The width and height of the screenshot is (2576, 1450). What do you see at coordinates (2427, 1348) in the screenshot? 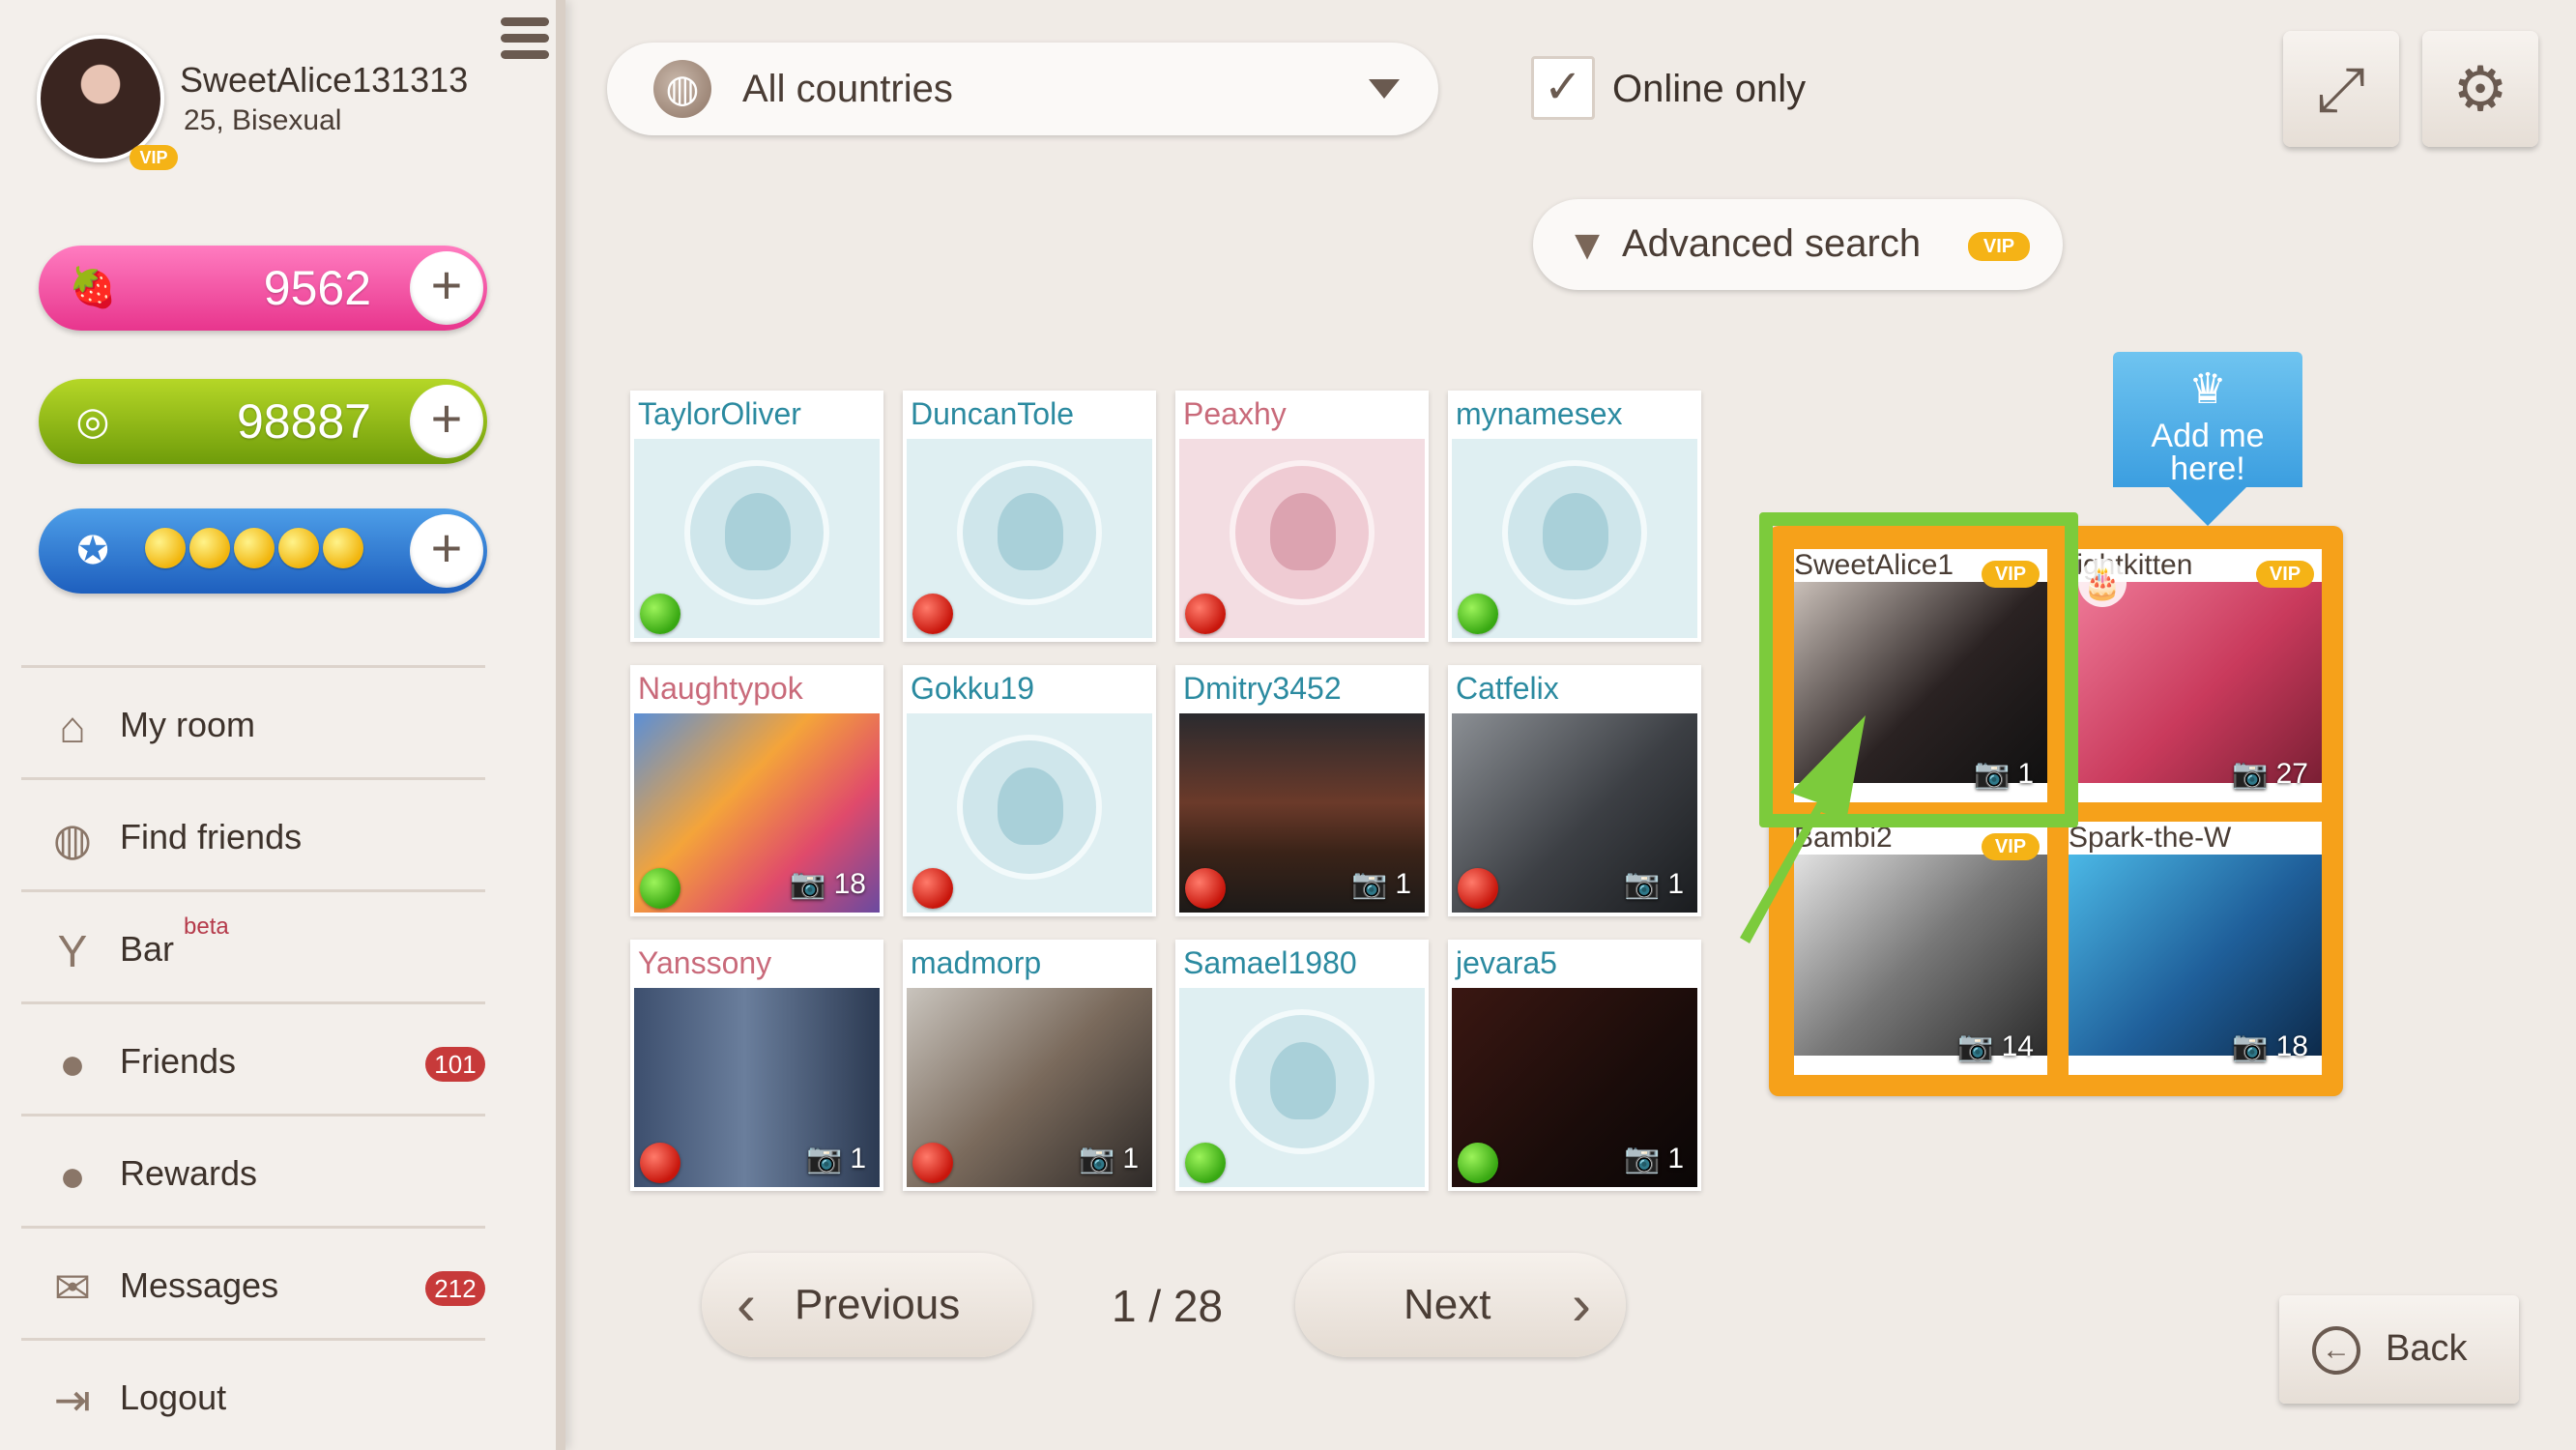
I see `back-label: Back` at bounding box center [2427, 1348].